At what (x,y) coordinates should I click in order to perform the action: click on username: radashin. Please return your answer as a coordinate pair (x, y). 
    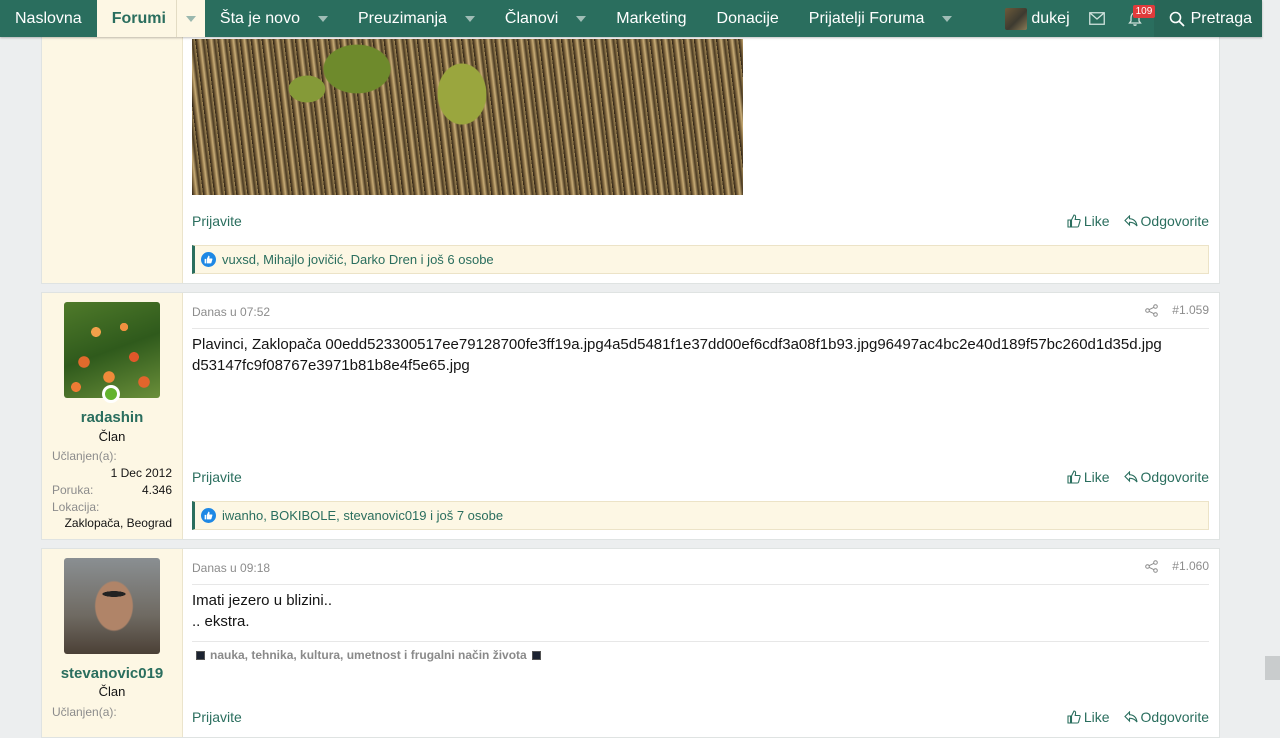
    Looking at the image, I should click on (112, 417).